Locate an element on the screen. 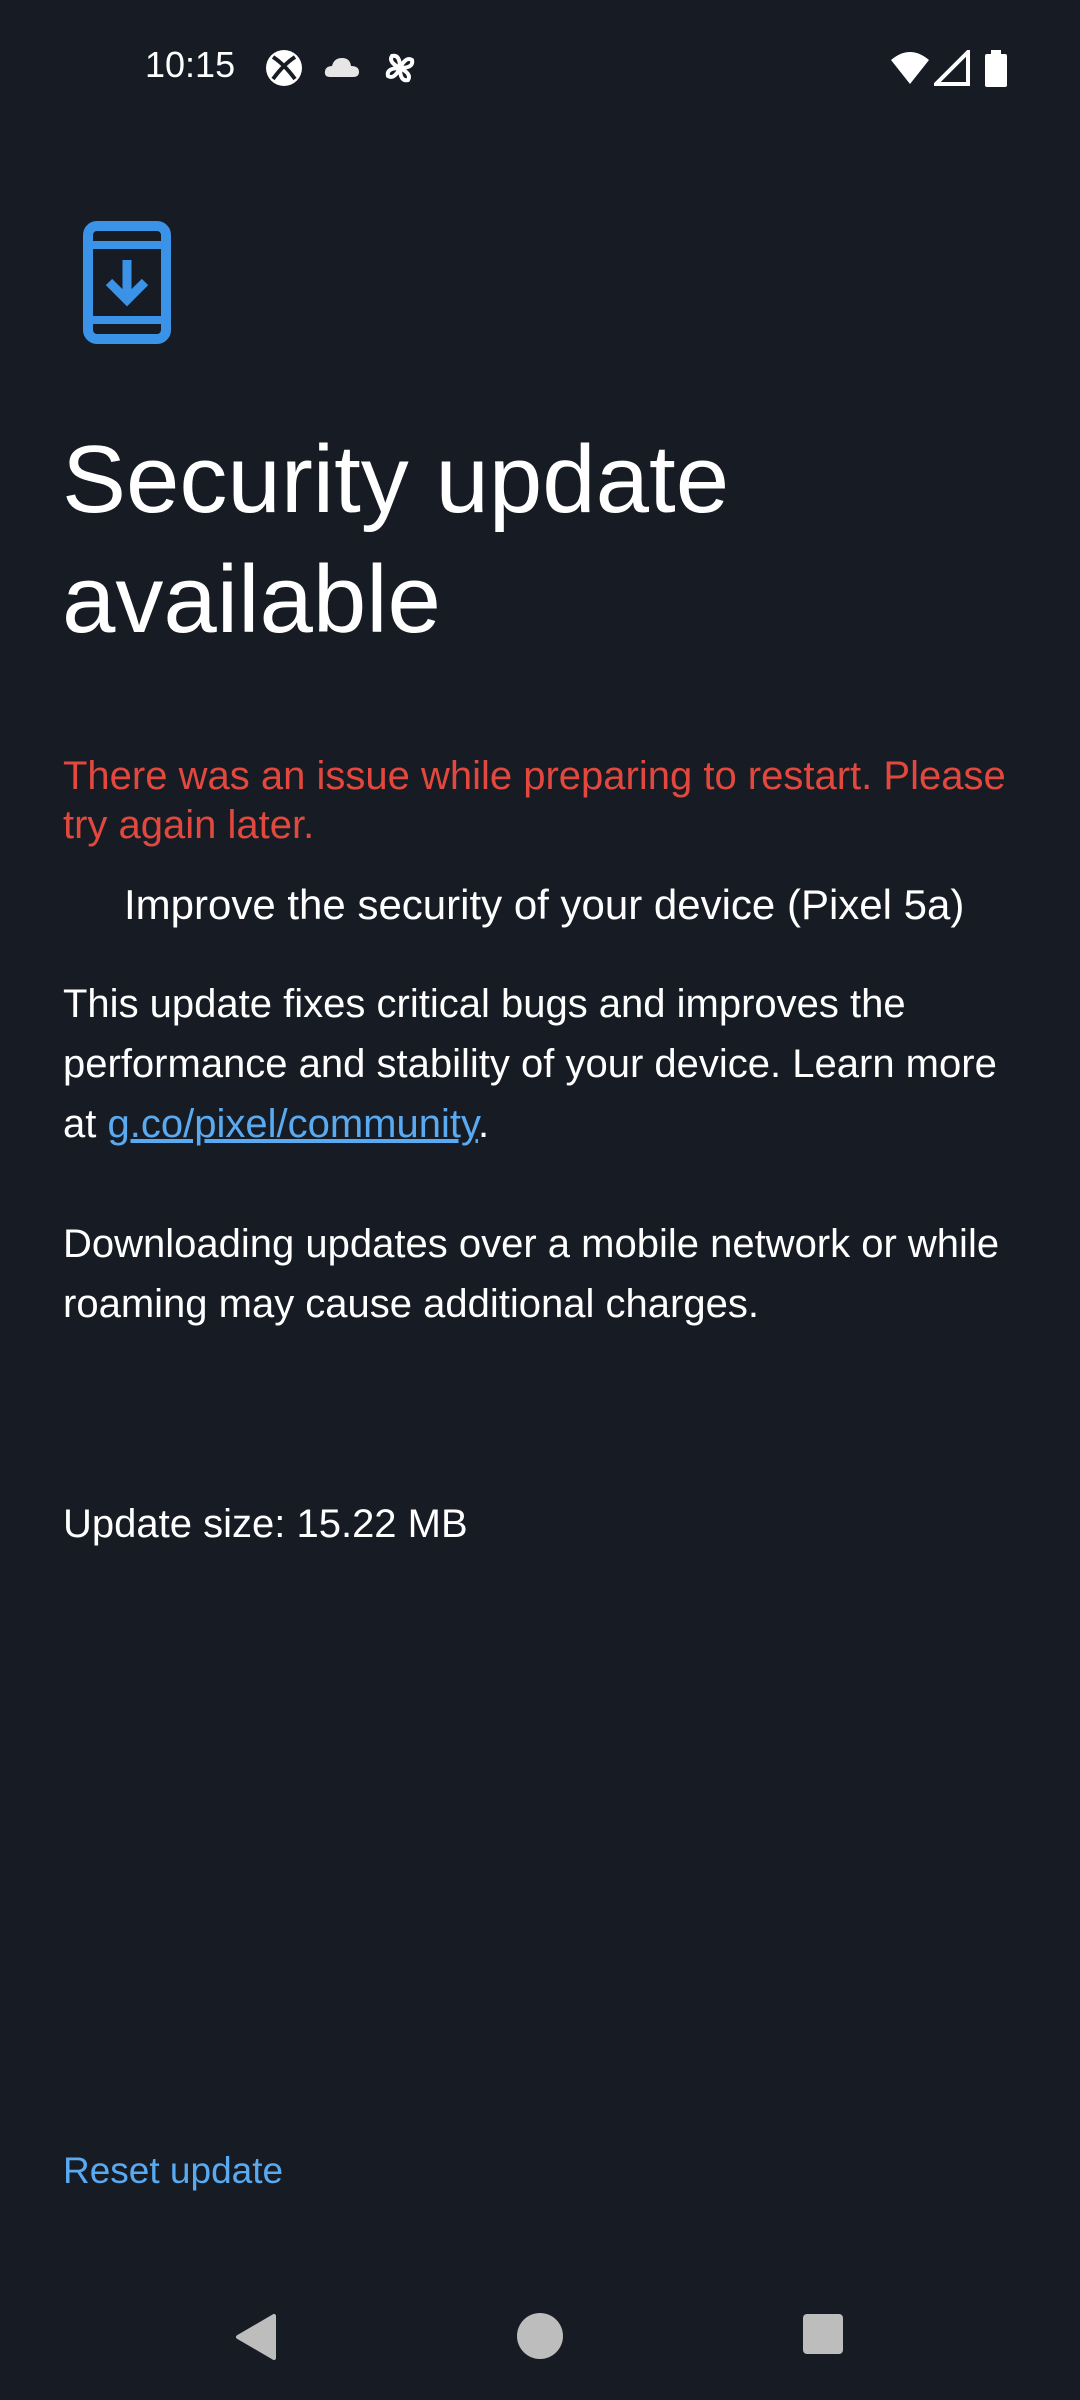 This screenshot has height=2400, width=1080. home-icon is located at coordinates (540, 2338).